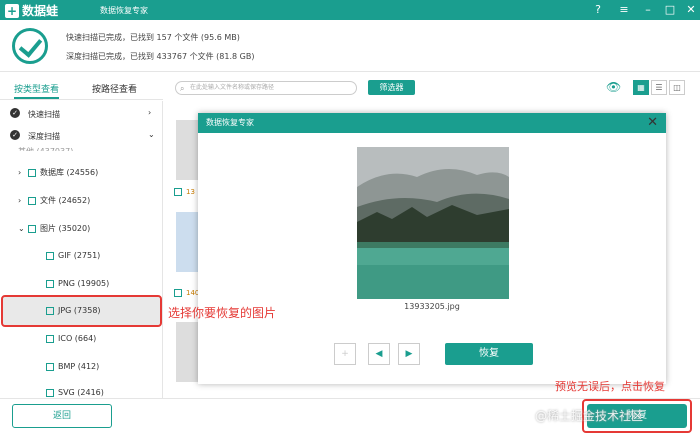  What do you see at coordinates (62, 416) in the screenshot?
I see `back-button: 返回` at bounding box center [62, 416].